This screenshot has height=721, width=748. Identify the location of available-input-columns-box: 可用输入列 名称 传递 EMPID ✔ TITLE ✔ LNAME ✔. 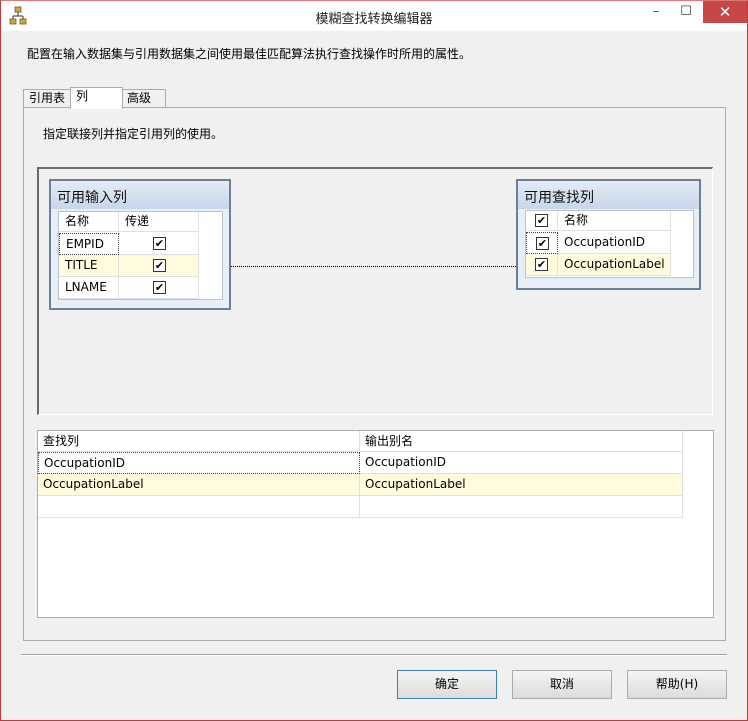
(140, 244).